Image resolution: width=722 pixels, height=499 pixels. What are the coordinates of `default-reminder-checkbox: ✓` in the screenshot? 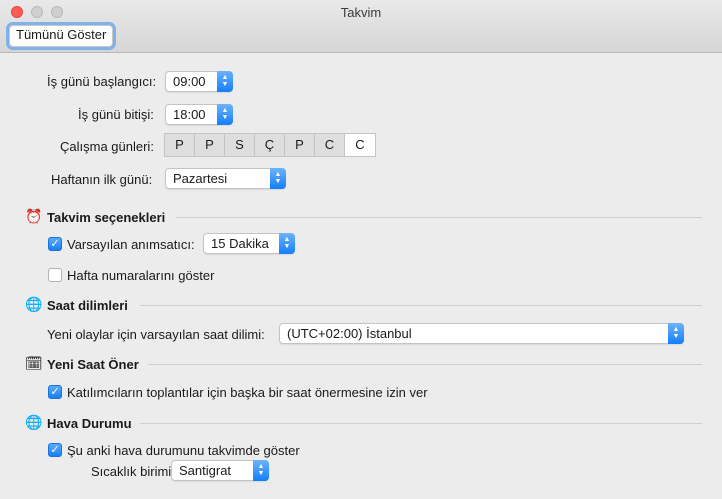 It's located at (55, 244).